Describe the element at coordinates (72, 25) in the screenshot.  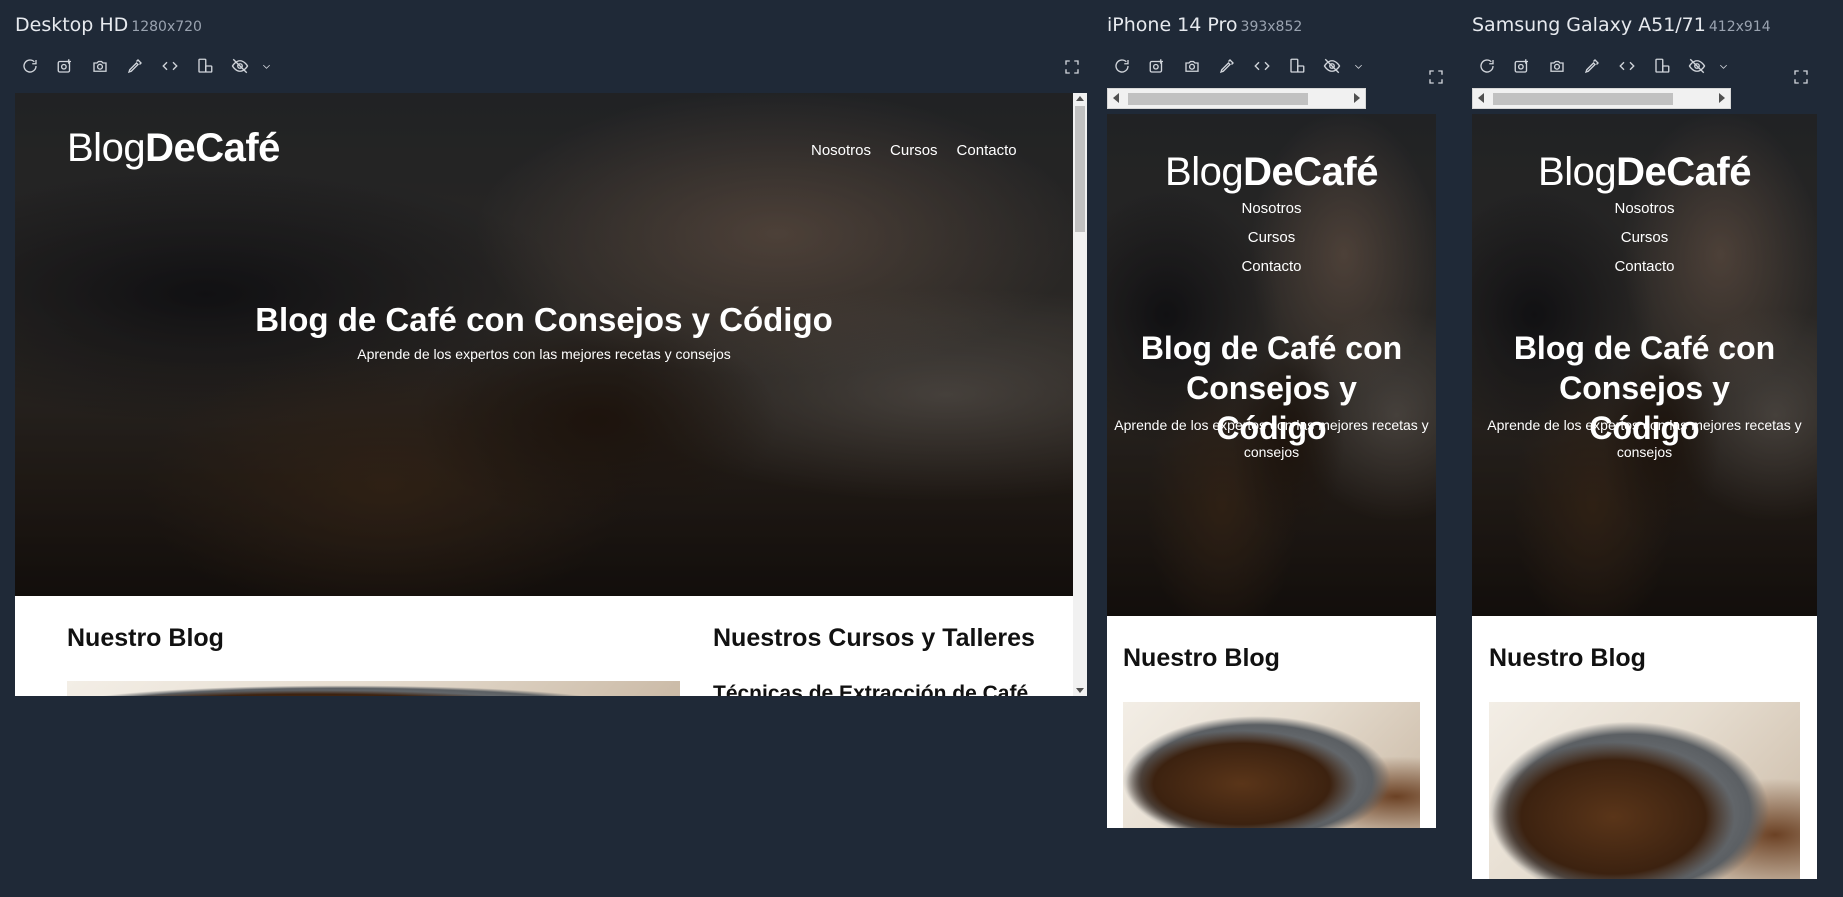
I see `device-name: Desktop HD` at that location.